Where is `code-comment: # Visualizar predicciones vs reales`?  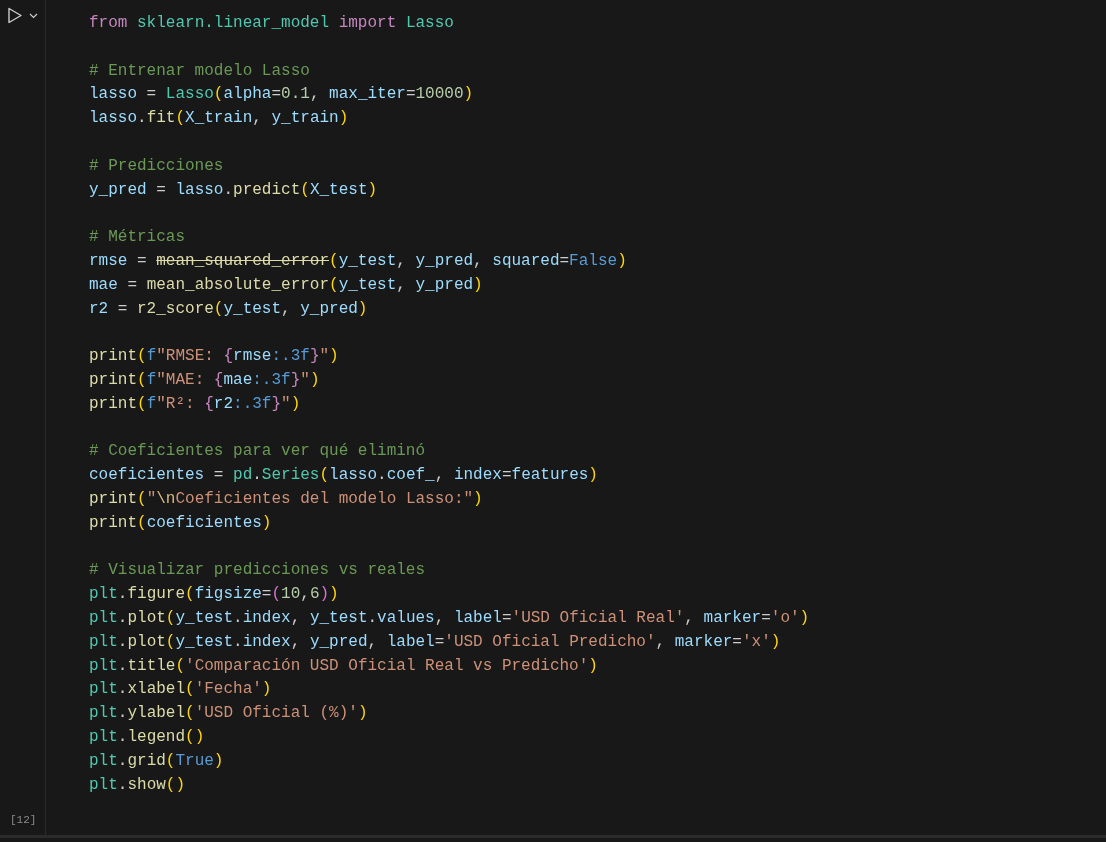
code-comment: # Visualizar predicciones vs reales is located at coordinates (257, 570).